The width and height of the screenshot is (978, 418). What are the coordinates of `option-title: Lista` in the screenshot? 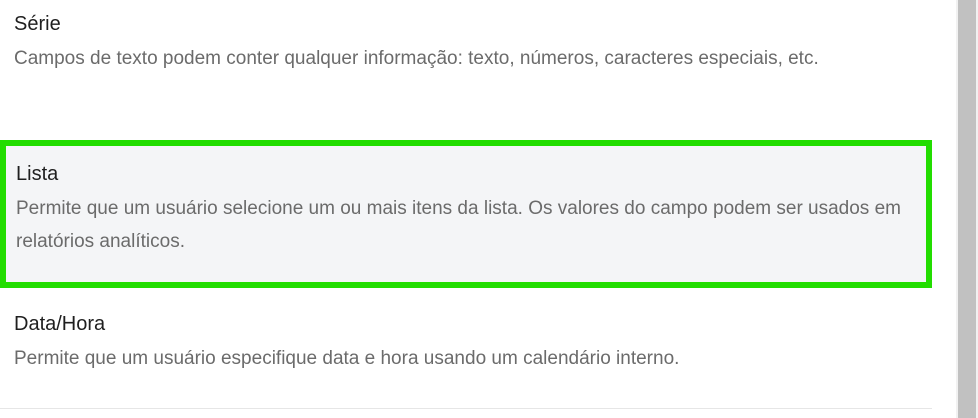 It's located at (37, 174).